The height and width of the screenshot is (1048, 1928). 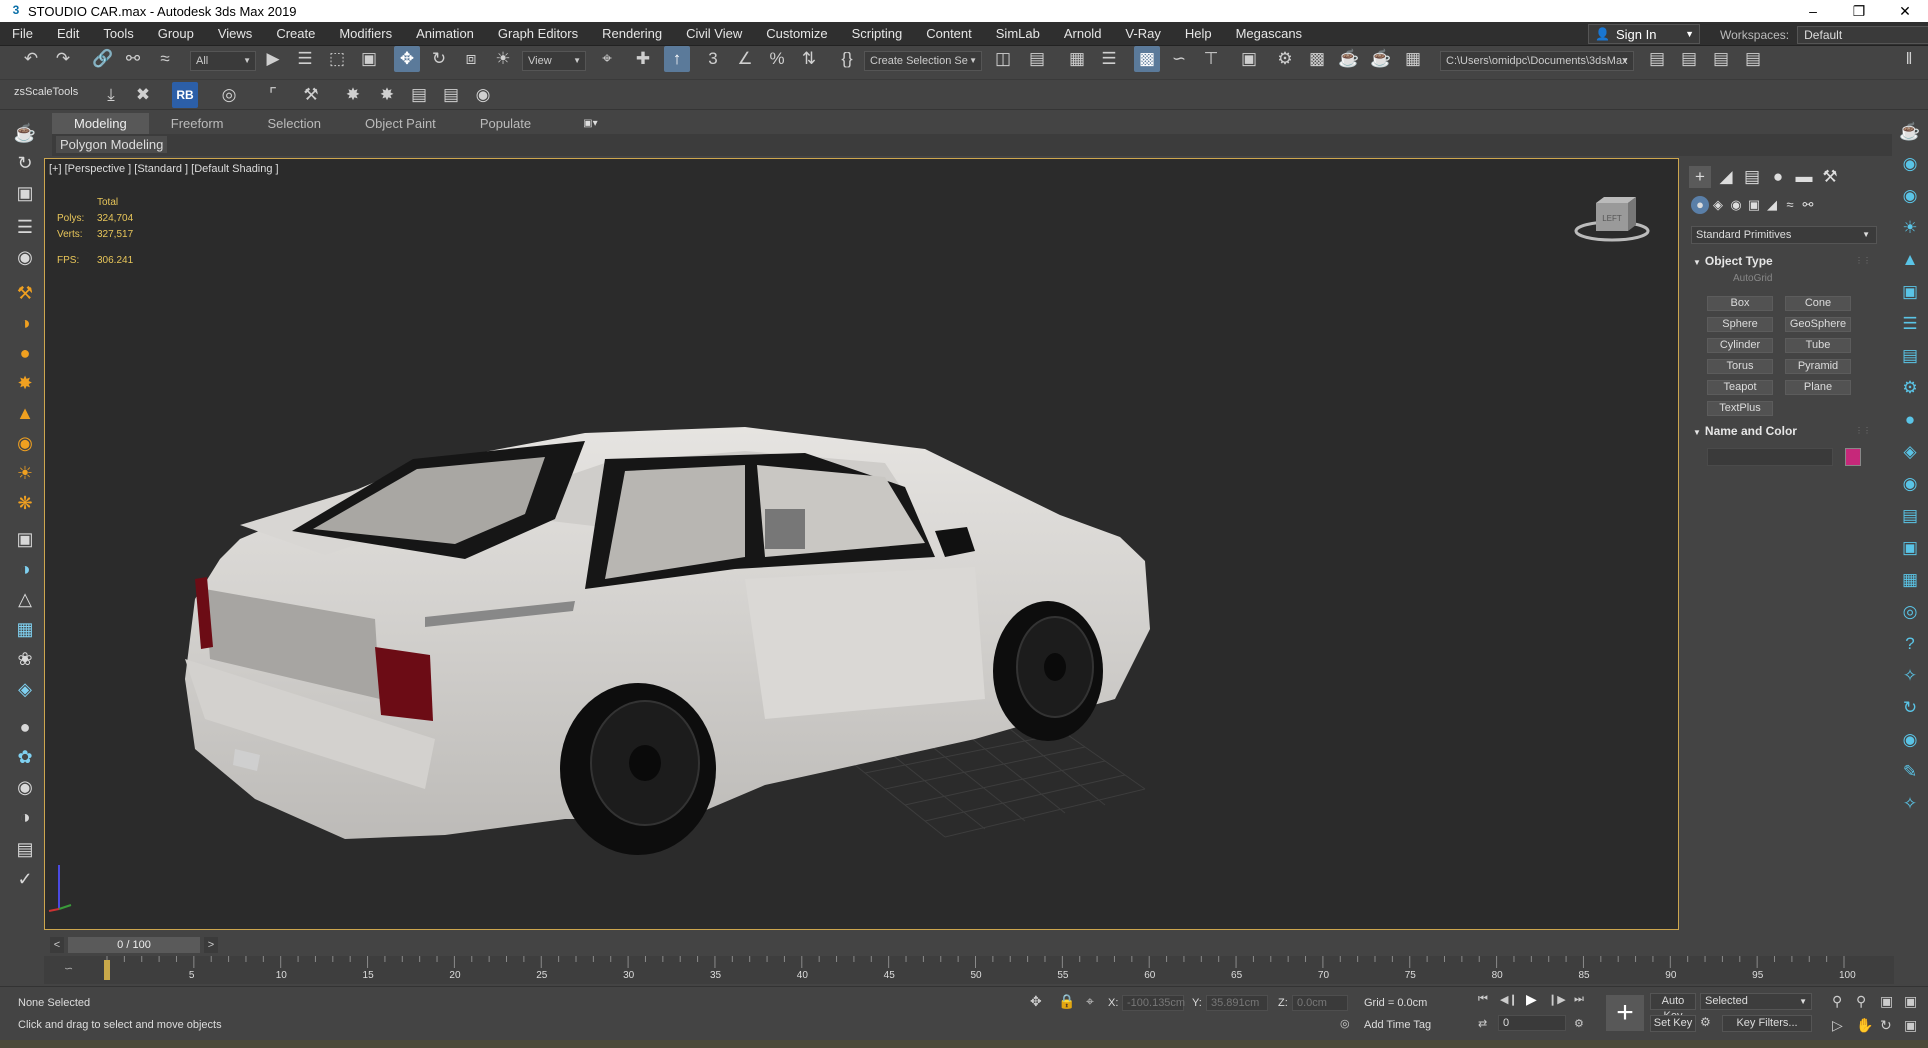 What do you see at coordinates (439, 59) in the screenshot?
I see `rotate-icon: ↻` at bounding box center [439, 59].